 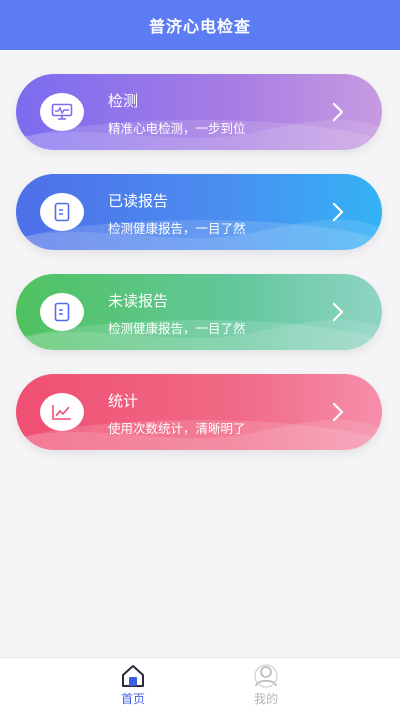 I want to click on read-reports-title: 已读报告, so click(x=138, y=201).